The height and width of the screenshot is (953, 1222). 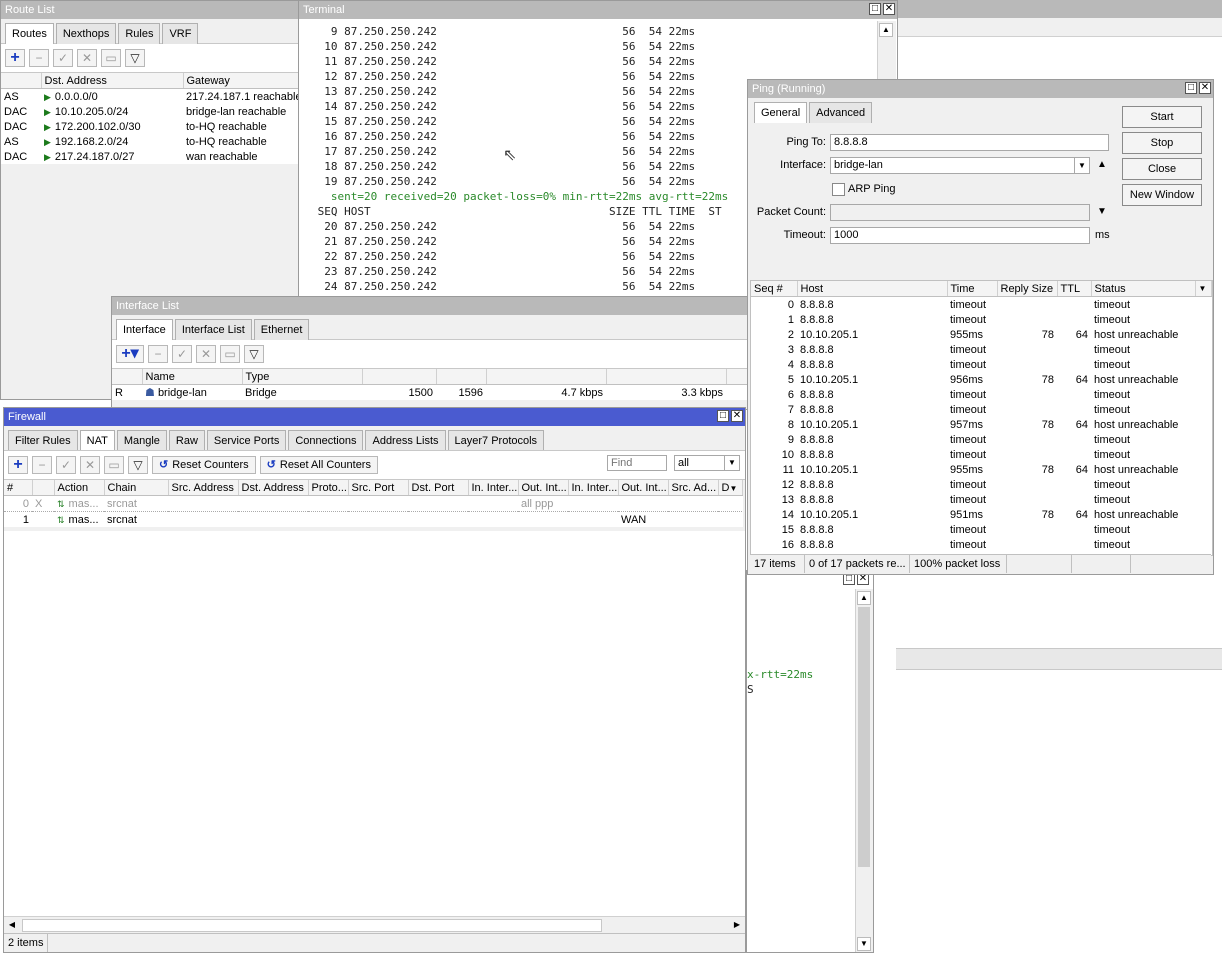 What do you see at coordinates (43, 440) in the screenshot?
I see `tab-filter-rules: Filter Rules` at bounding box center [43, 440].